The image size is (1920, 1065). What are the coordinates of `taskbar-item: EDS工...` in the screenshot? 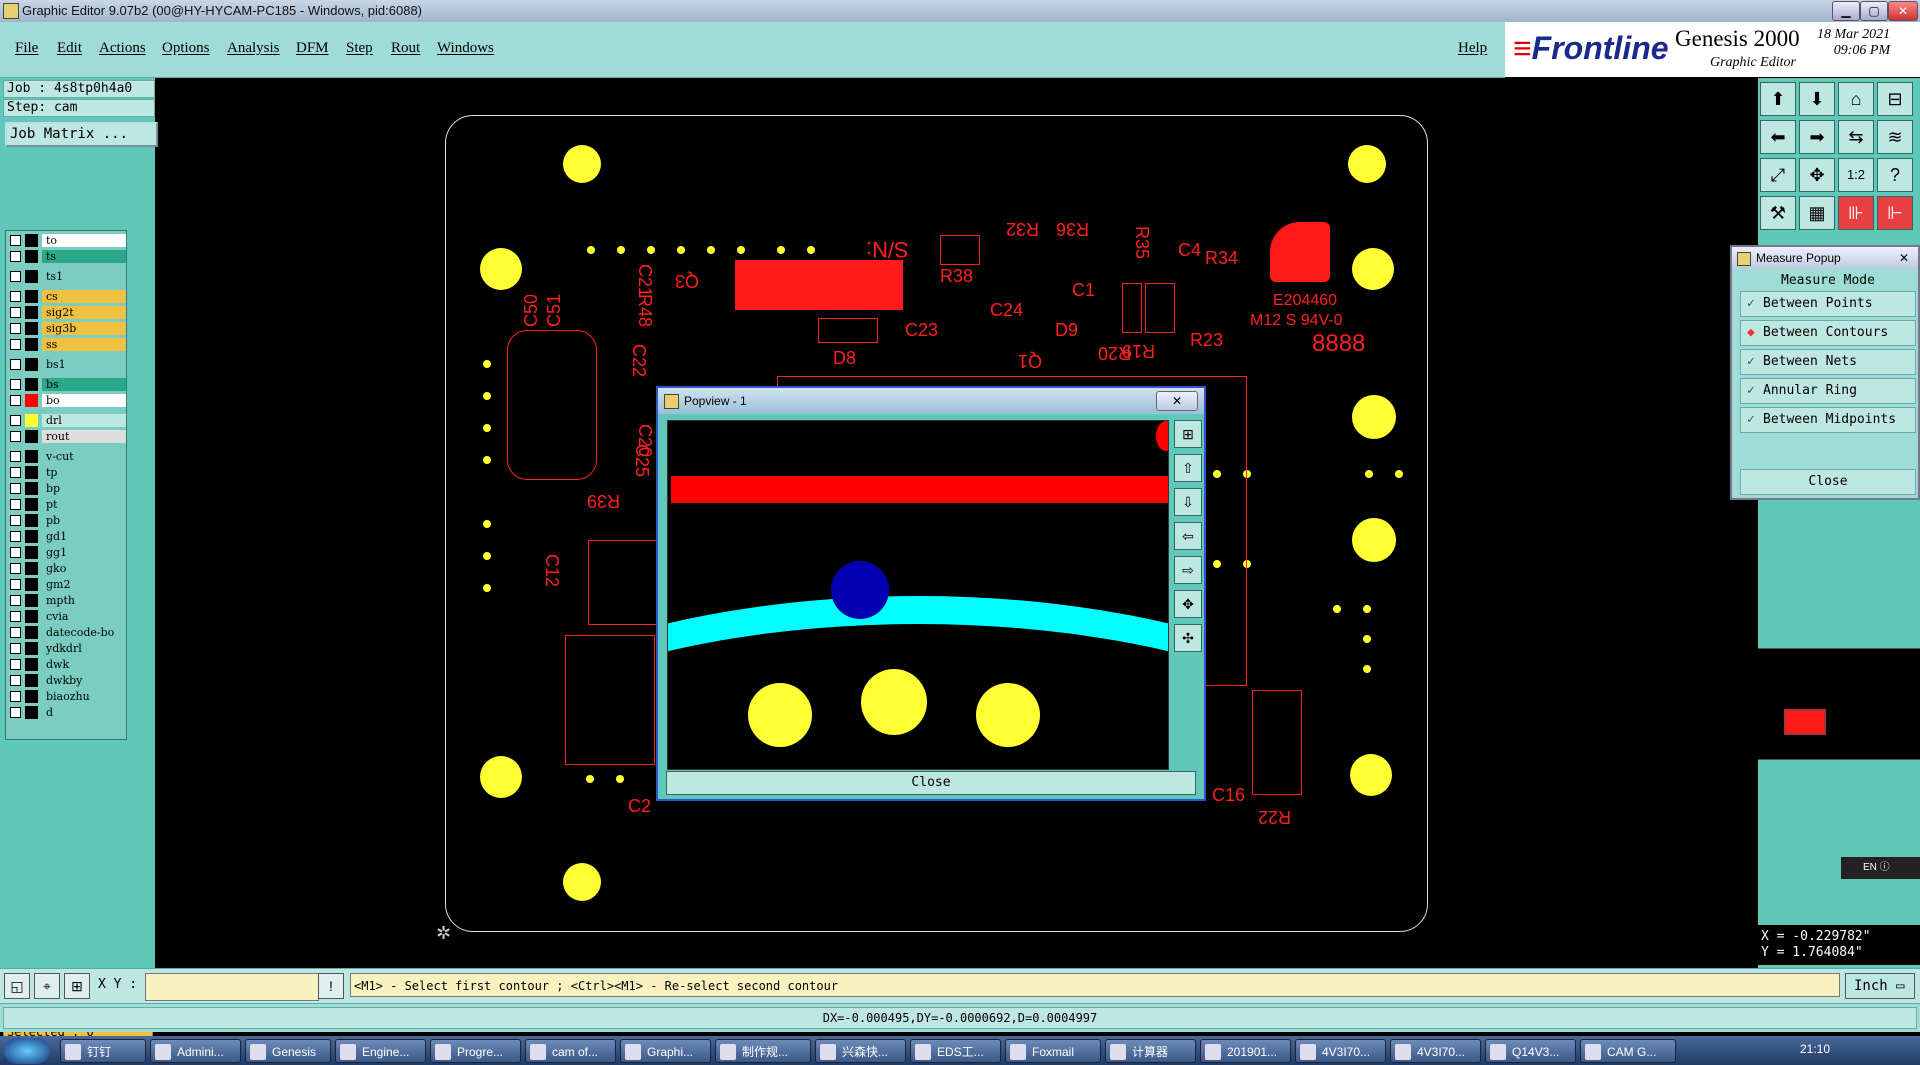 It's located at (955, 1051).